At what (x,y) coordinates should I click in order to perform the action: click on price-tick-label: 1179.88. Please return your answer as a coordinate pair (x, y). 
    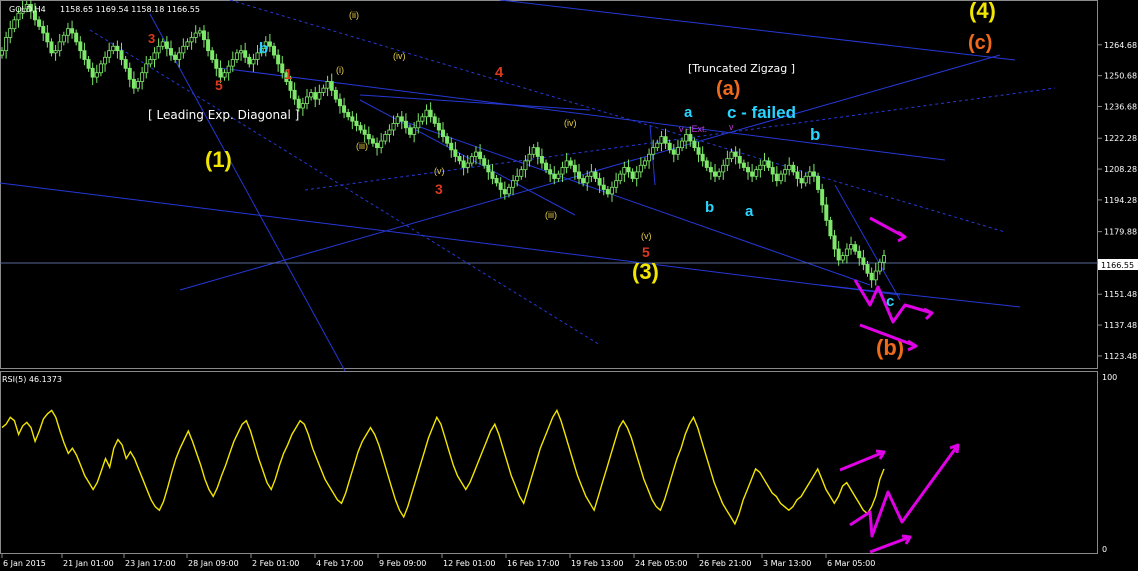
    Looking at the image, I should click on (1120, 232).